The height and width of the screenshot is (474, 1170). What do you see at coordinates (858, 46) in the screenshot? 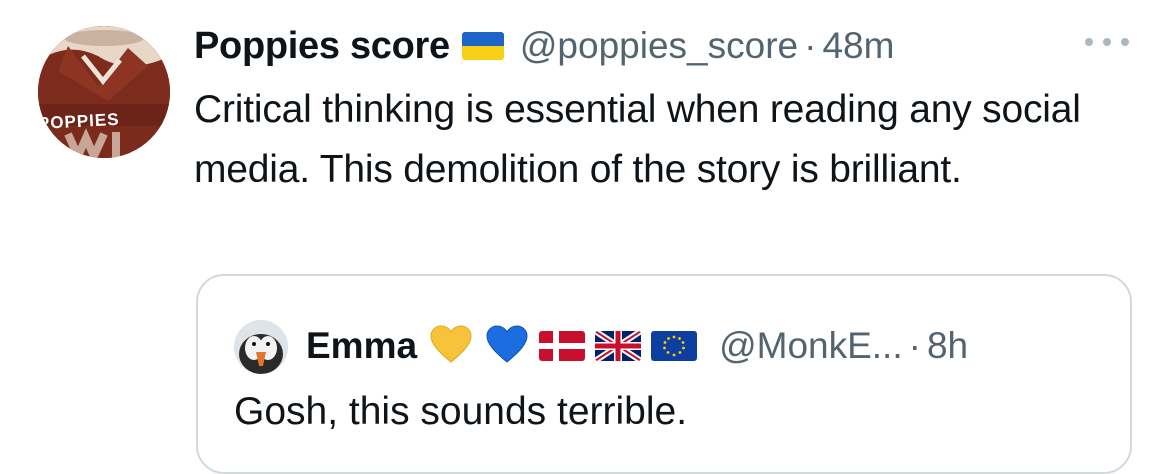
I see `timestamp: 48m` at bounding box center [858, 46].